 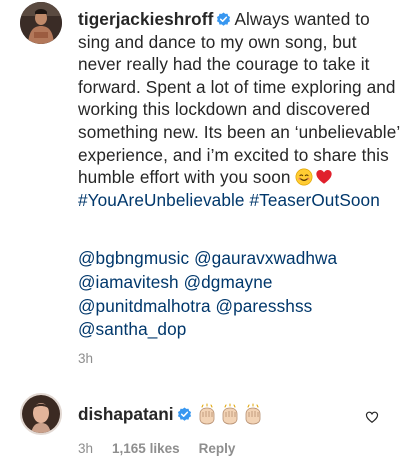 What do you see at coordinates (265, 258) in the screenshot?
I see `mention-link: @gauravxwadhwa` at bounding box center [265, 258].